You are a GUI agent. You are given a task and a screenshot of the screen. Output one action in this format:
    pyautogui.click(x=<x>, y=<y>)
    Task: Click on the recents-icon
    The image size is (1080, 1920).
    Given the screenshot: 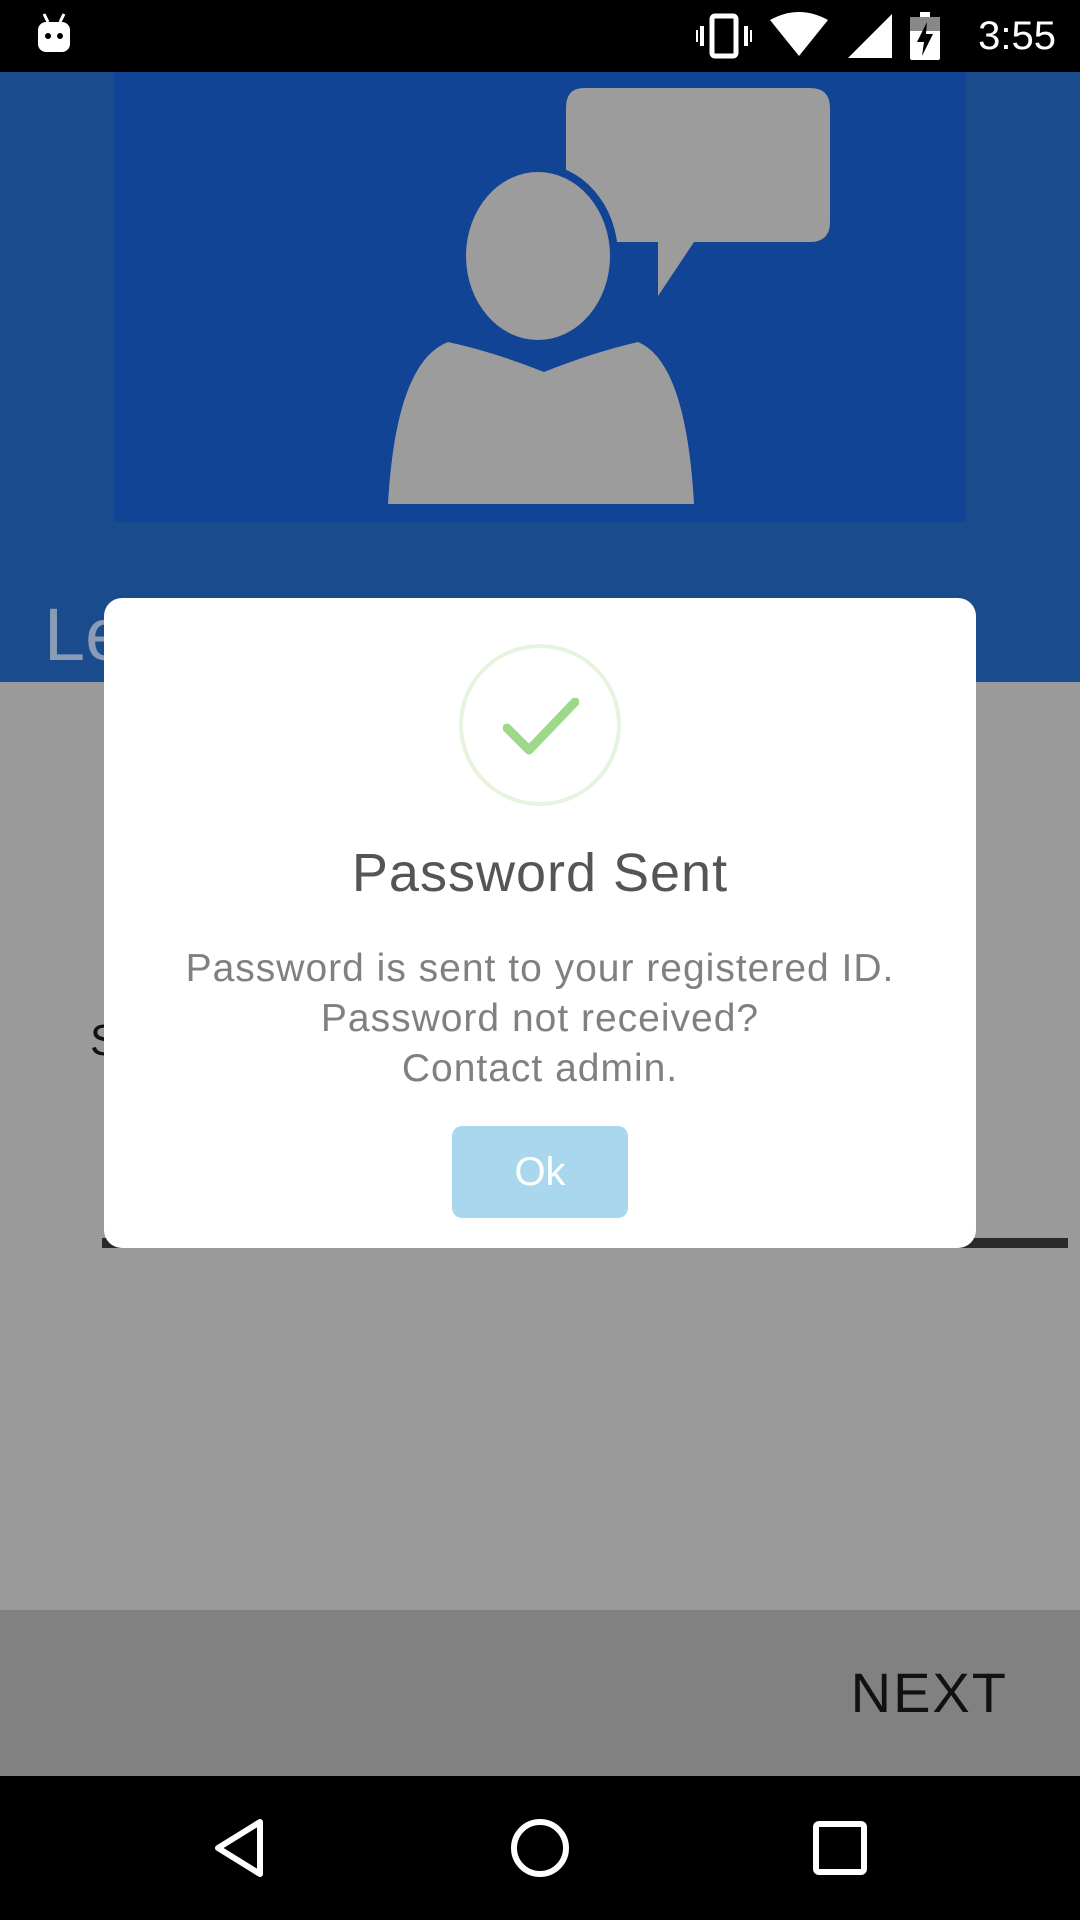 What is the action you would take?
    pyautogui.click(x=840, y=1848)
    